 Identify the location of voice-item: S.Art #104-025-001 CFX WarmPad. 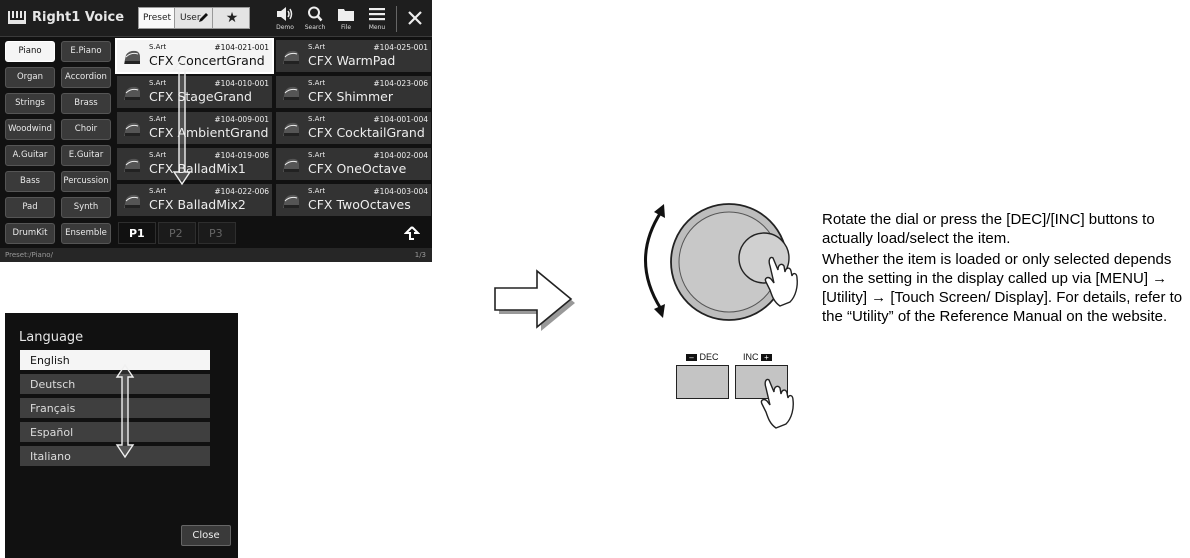
(353, 56).